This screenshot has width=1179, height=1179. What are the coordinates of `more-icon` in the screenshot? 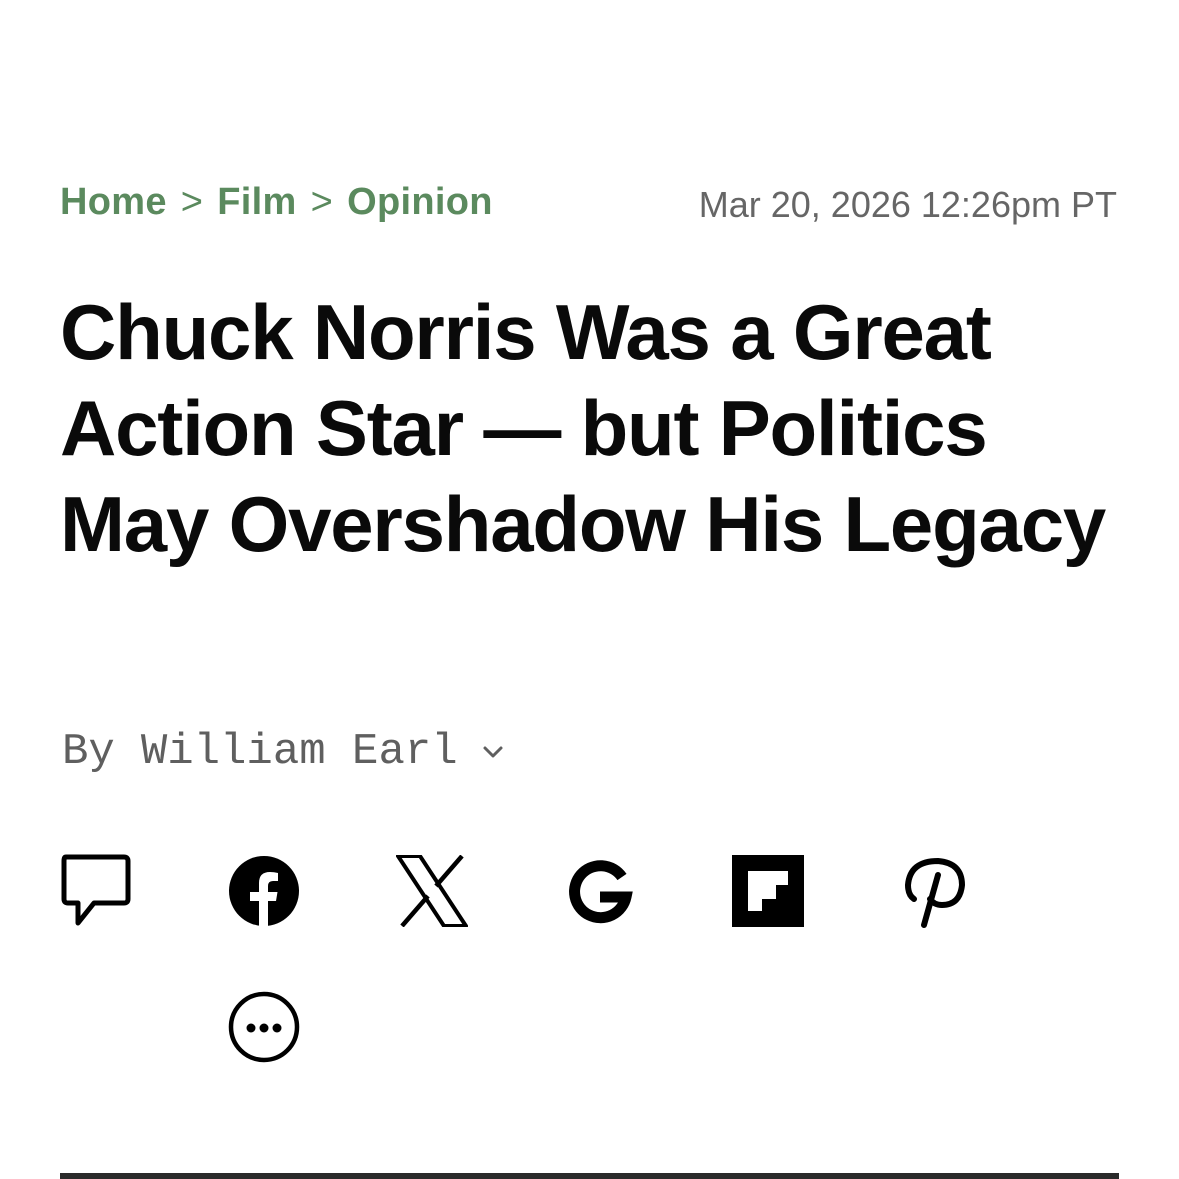 It's located at (264, 1027).